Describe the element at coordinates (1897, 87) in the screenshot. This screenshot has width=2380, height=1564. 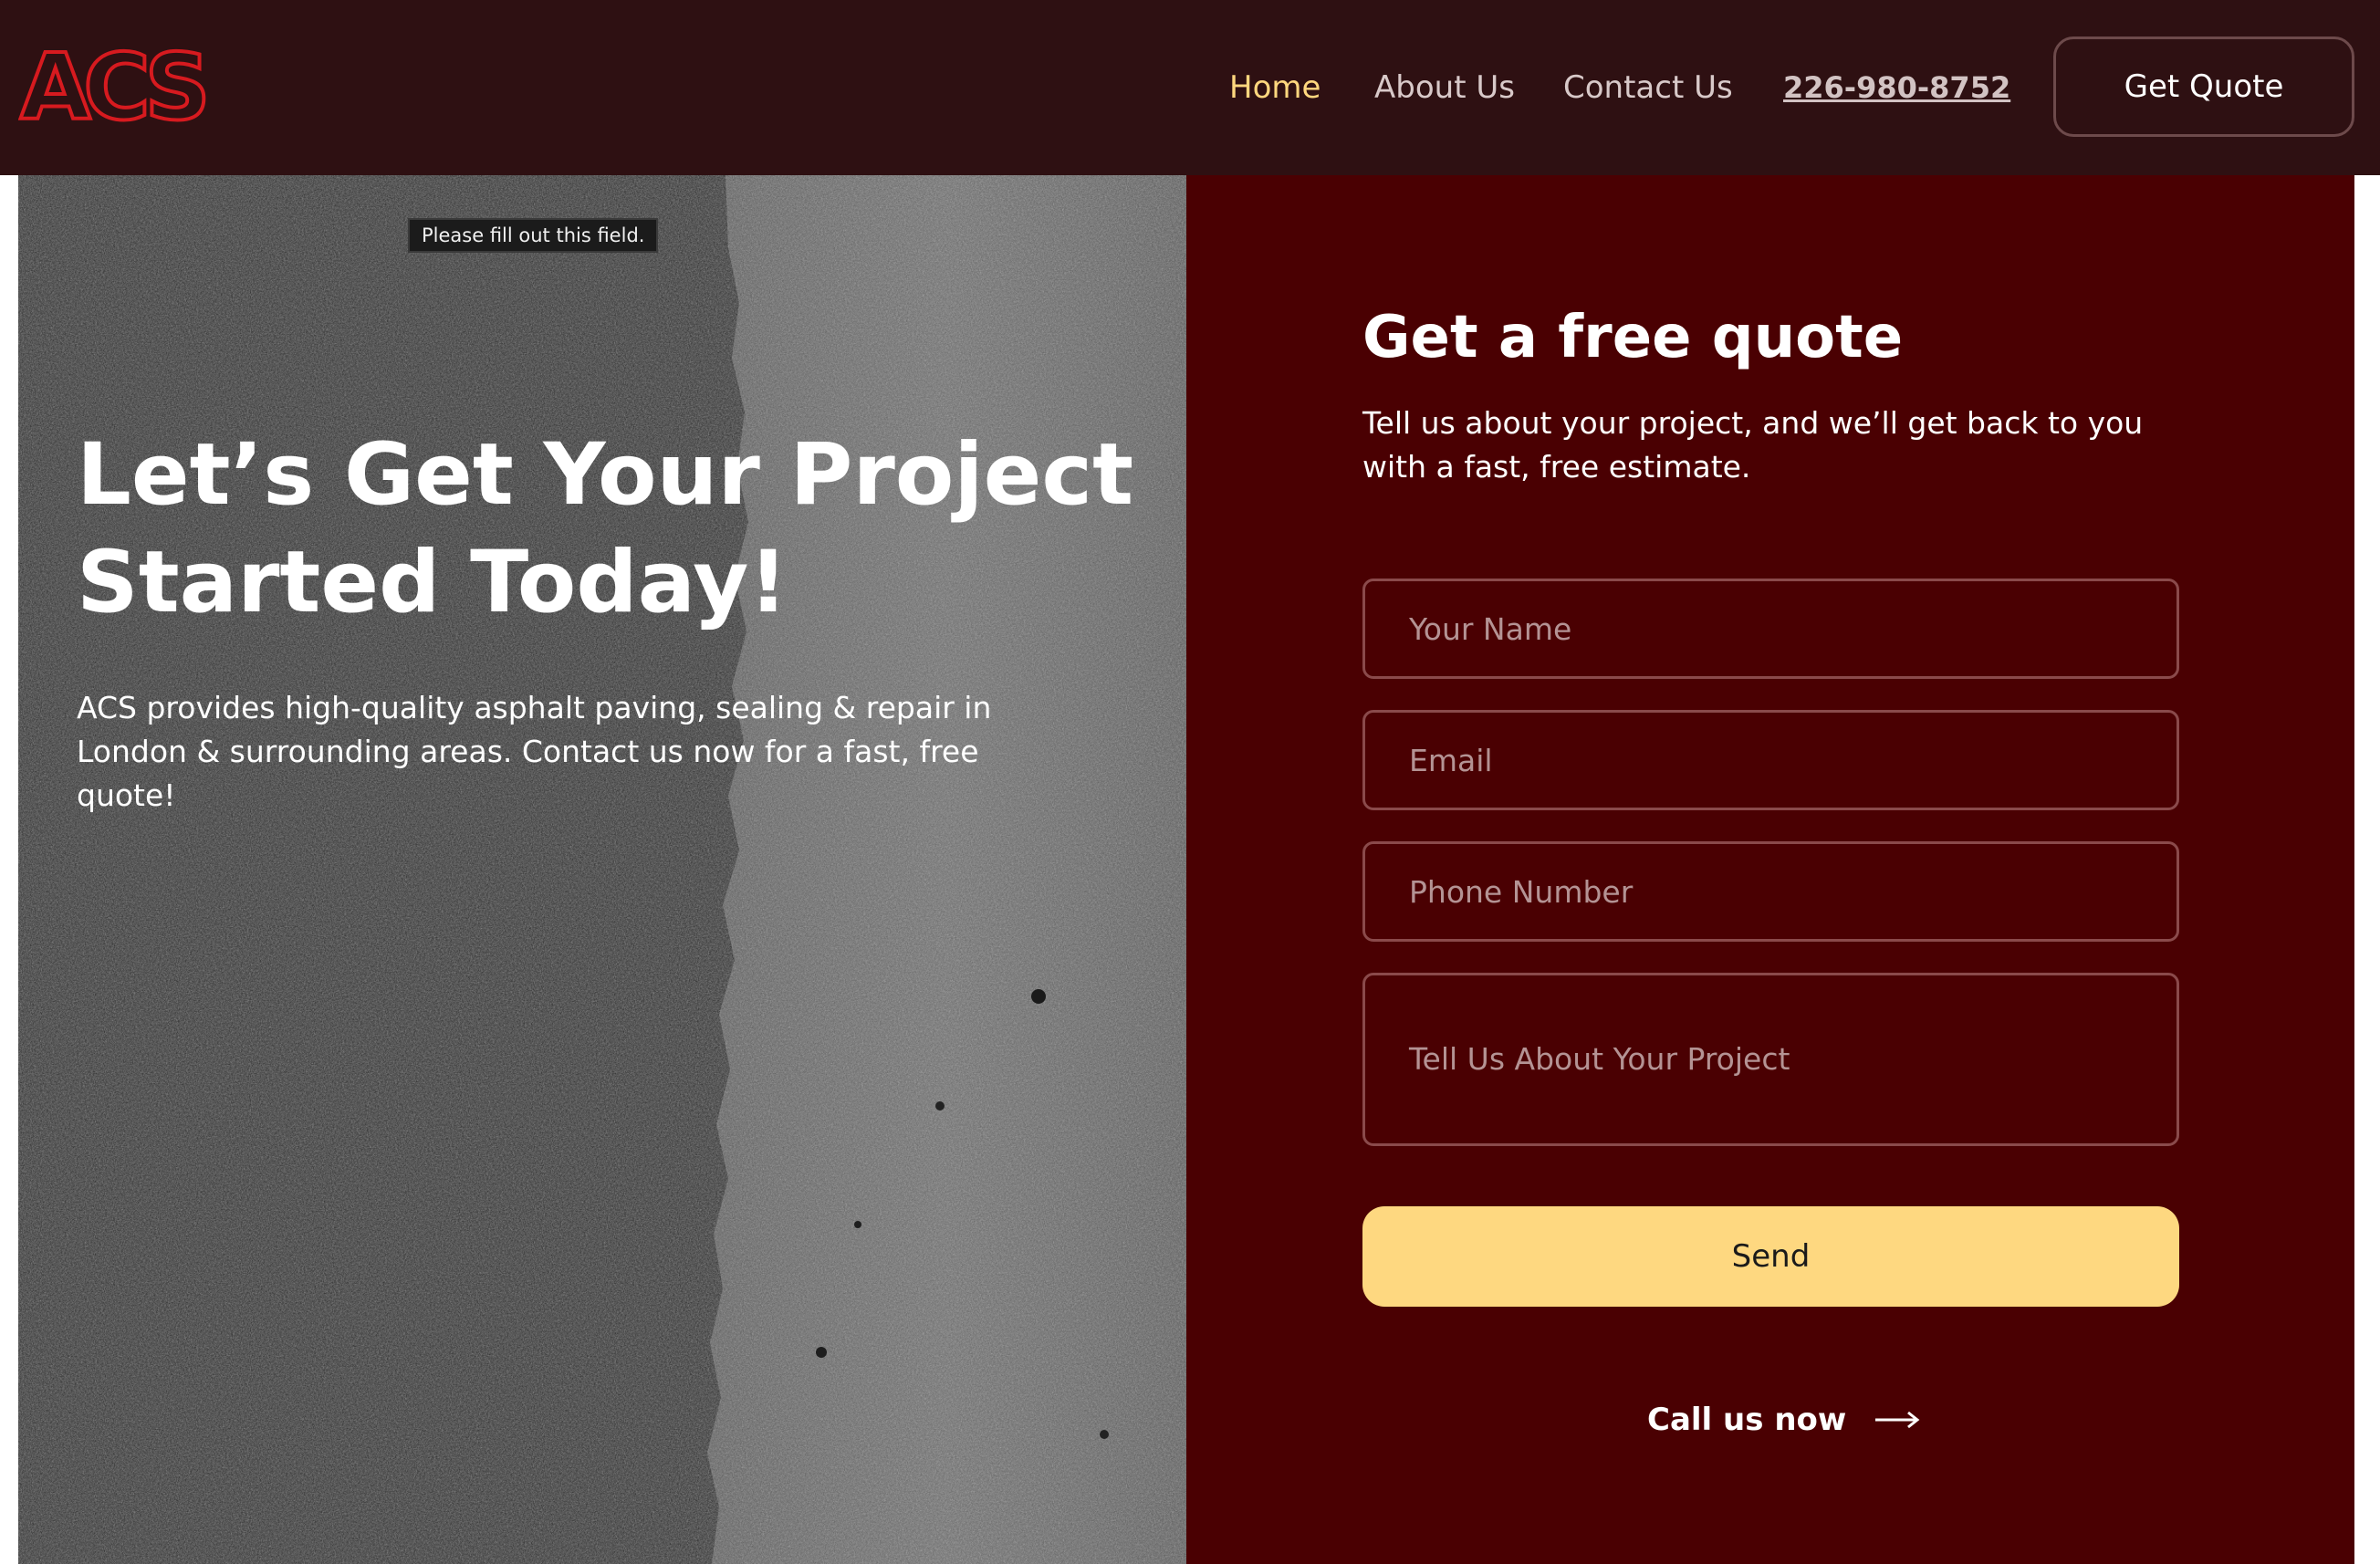
I see `header-phone-link: 226-980-8752` at that location.